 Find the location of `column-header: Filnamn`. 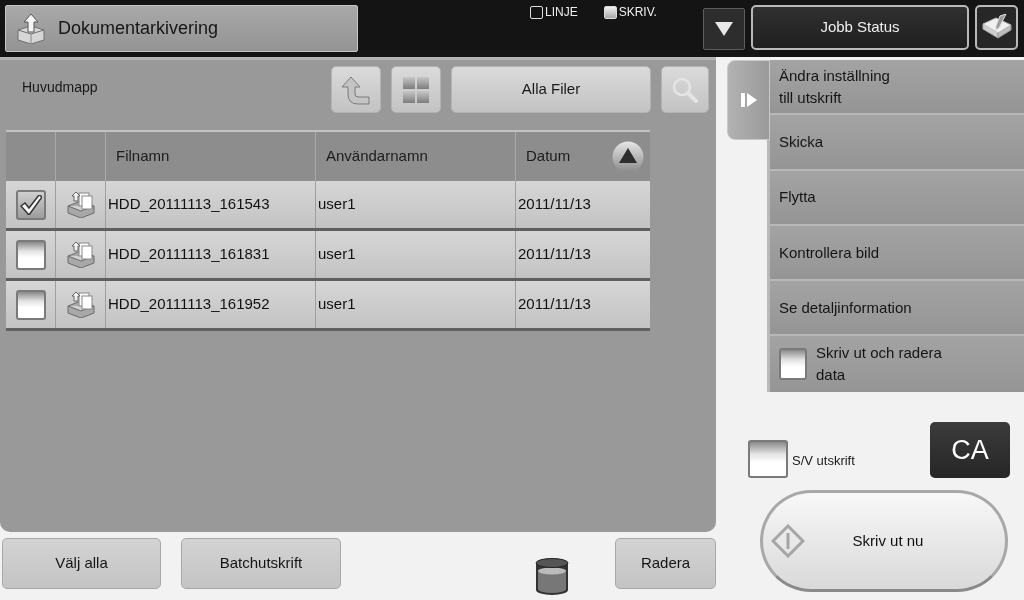

column-header: Filnamn is located at coordinates (143, 156).